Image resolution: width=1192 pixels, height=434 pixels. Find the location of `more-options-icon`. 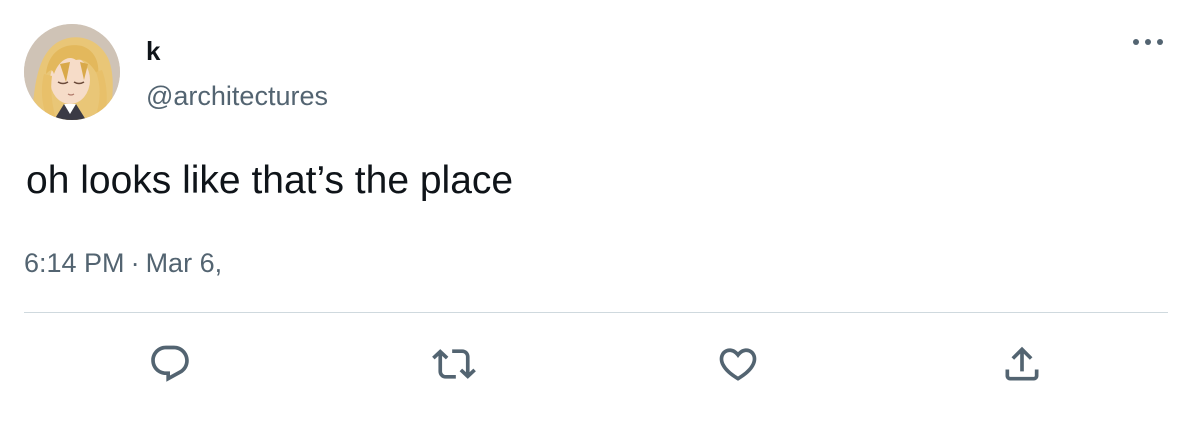

more-options-icon is located at coordinates (1148, 42).